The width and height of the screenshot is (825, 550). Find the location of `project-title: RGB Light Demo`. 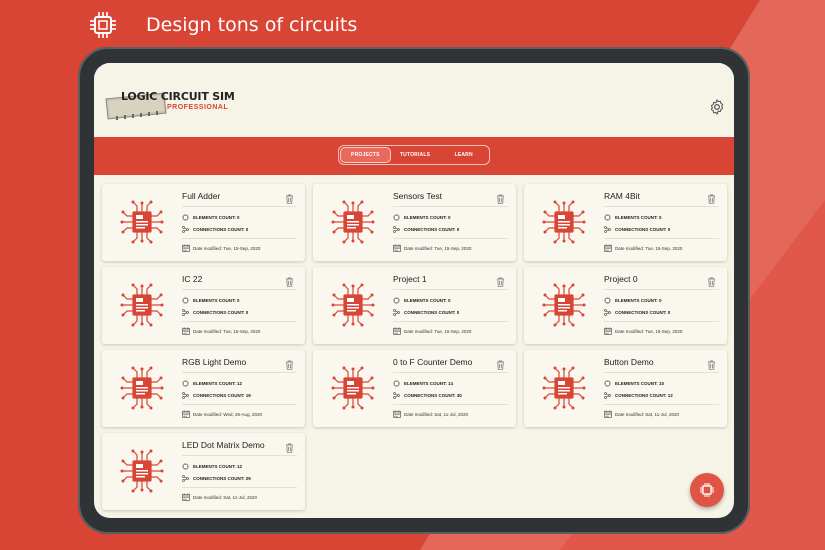

project-title: RGB Light Demo is located at coordinates (214, 362).